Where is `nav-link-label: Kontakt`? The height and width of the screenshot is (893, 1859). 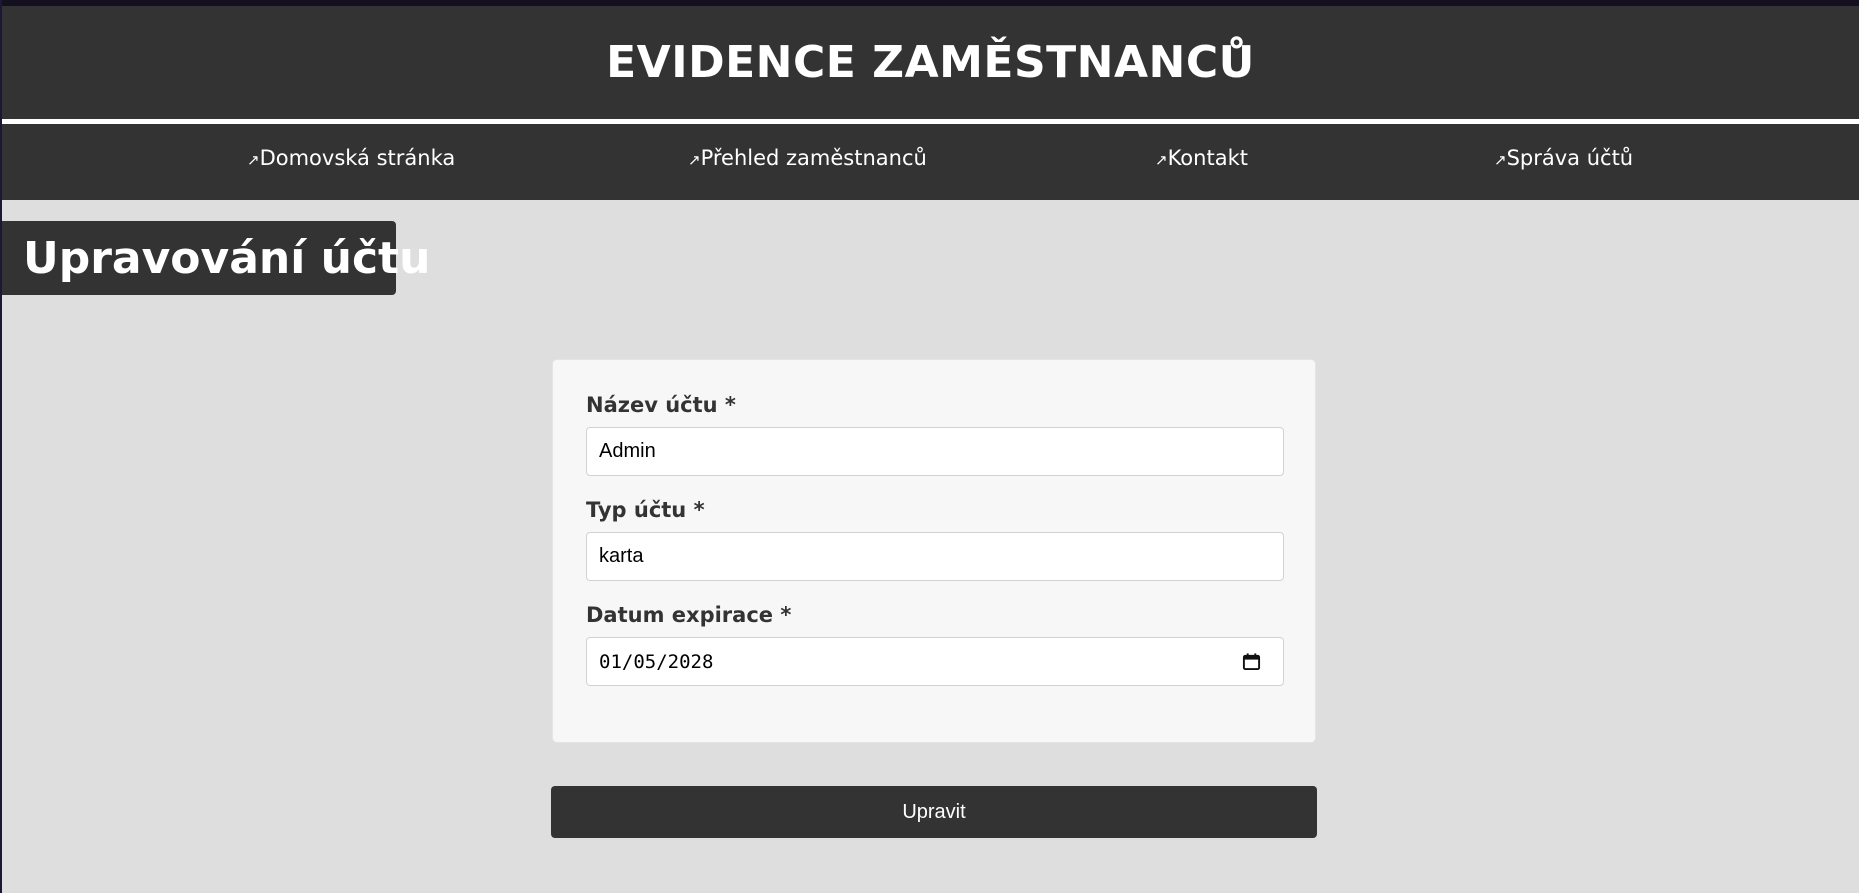 nav-link-label: Kontakt is located at coordinates (1207, 158).